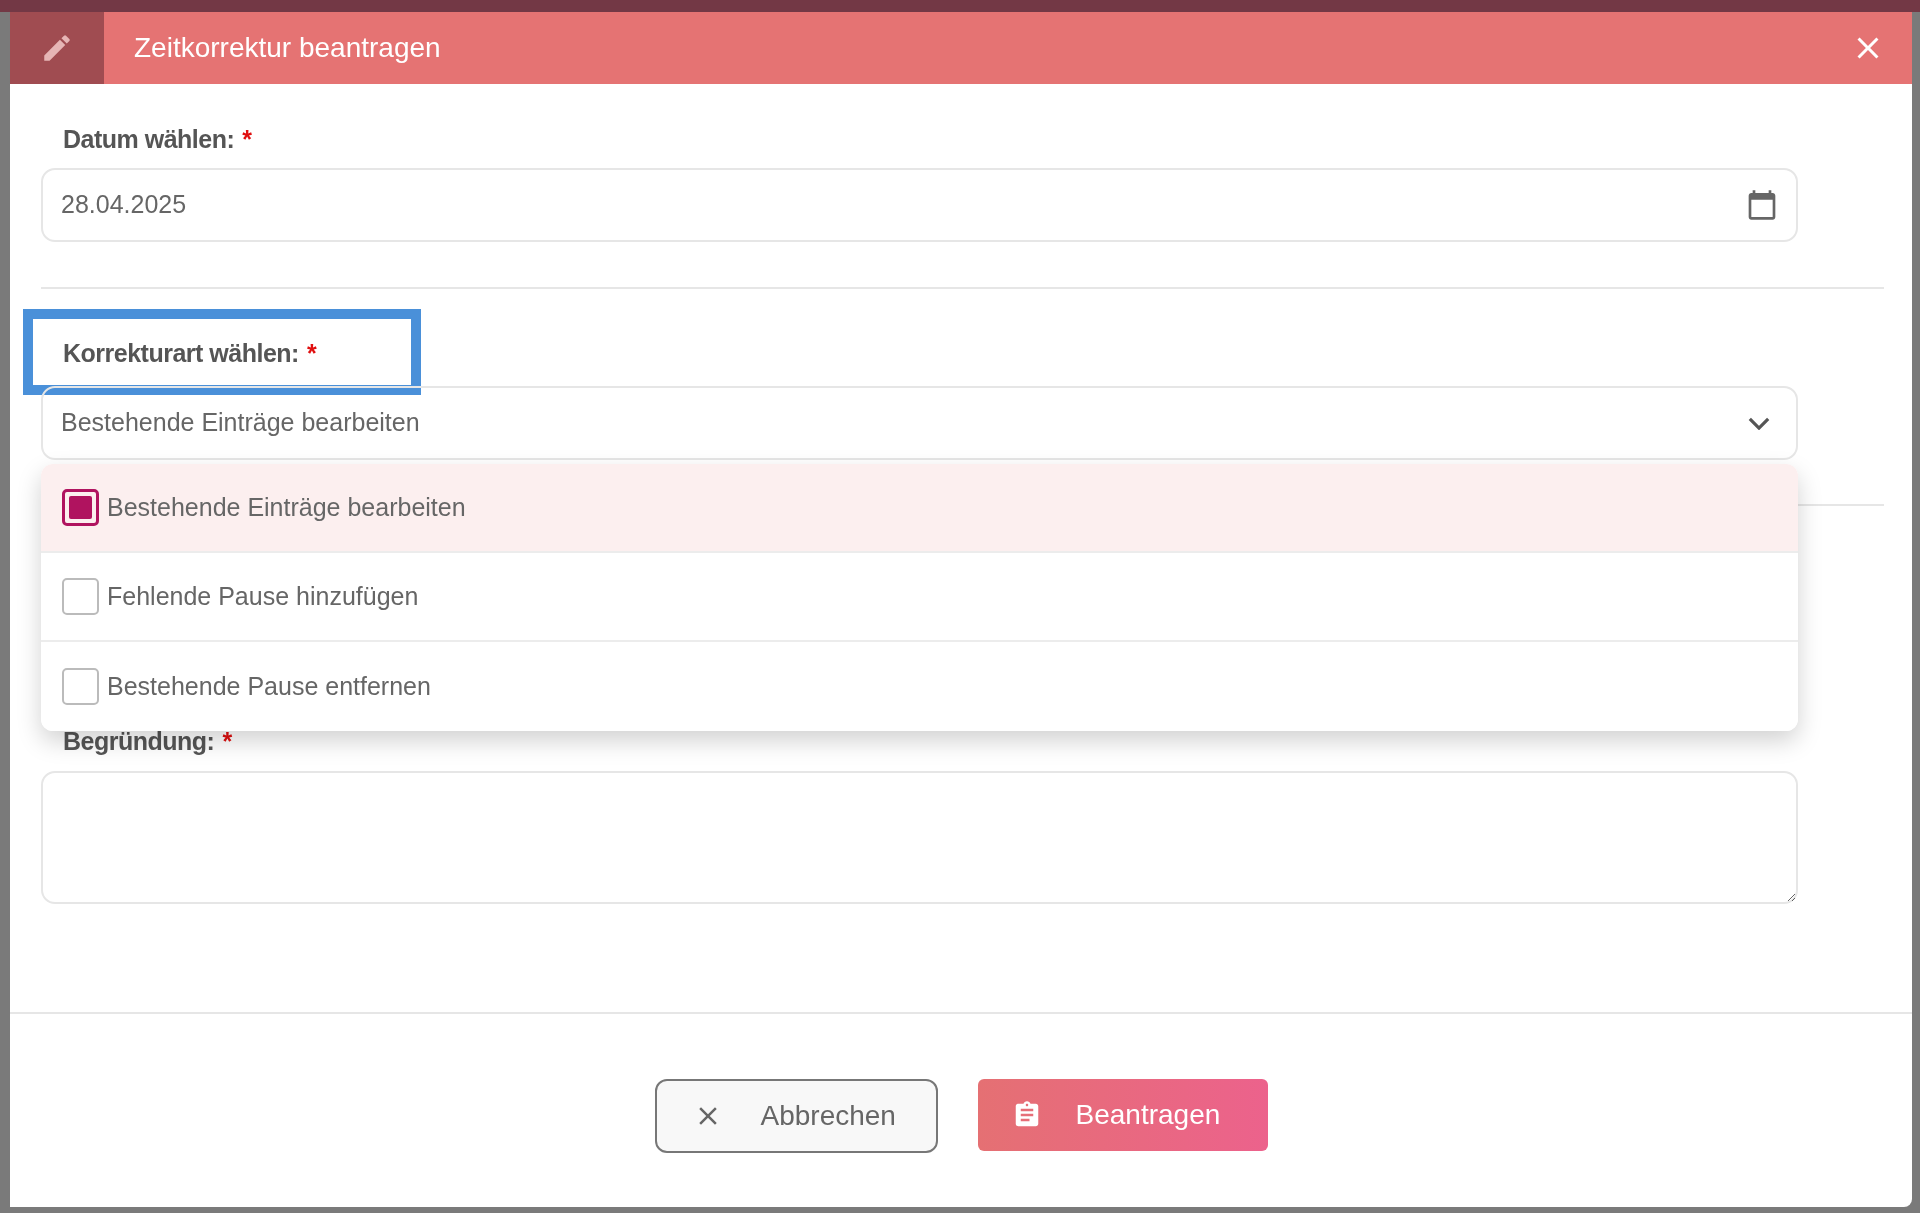 The width and height of the screenshot is (1920, 1213). I want to click on option-label: Bestehende Einträge bearbeiten, so click(286, 507).